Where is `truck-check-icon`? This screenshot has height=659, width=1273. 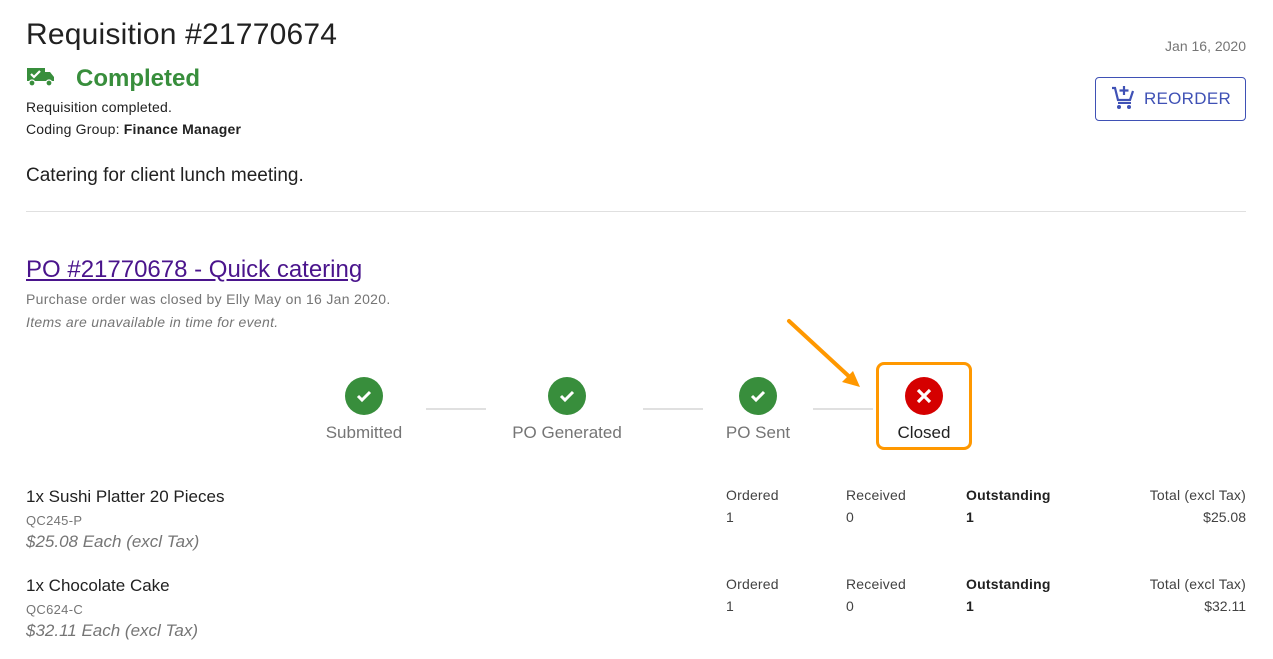 truck-check-icon is located at coordinates (41, 78).